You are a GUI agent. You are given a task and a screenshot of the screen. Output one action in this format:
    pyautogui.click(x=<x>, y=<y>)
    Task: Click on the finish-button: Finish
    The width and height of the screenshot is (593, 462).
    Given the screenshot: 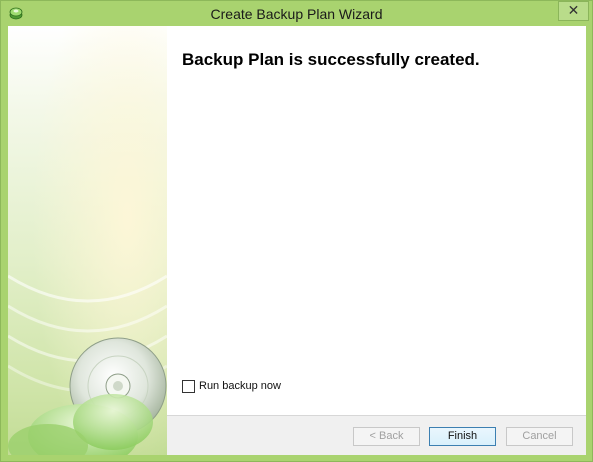 What is the action you would take?
    pyautogui.click(x=462, y=436)
    